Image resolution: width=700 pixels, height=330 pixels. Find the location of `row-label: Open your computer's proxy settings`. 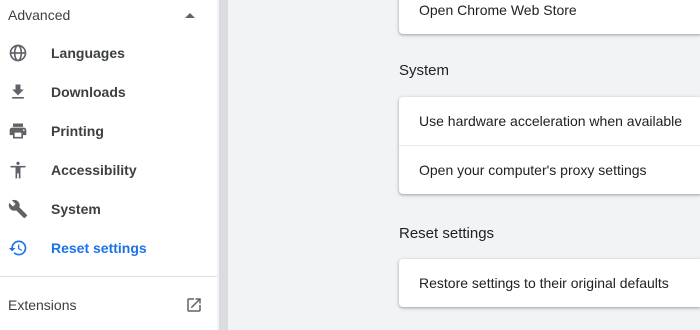

row-label: Open your computer's proxy settings is located at coordinates (533, 170).